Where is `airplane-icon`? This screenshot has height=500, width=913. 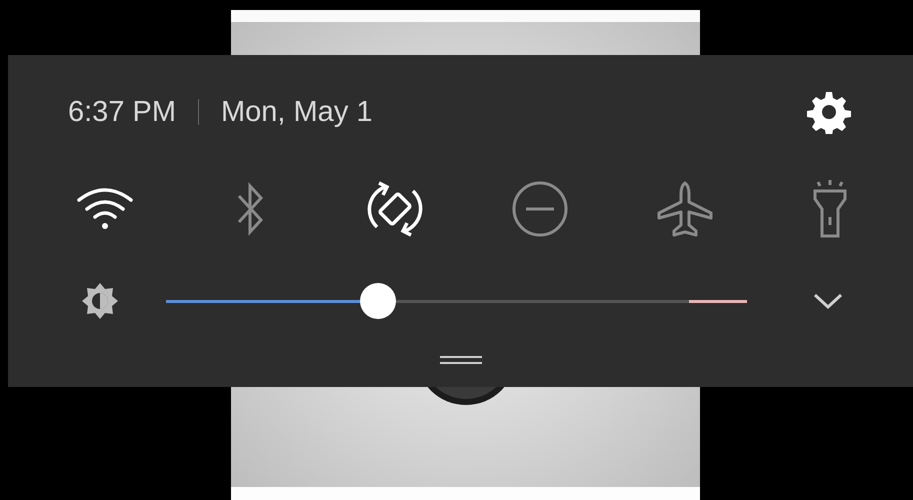
airplane-icon is located at coordinates (685, 209).